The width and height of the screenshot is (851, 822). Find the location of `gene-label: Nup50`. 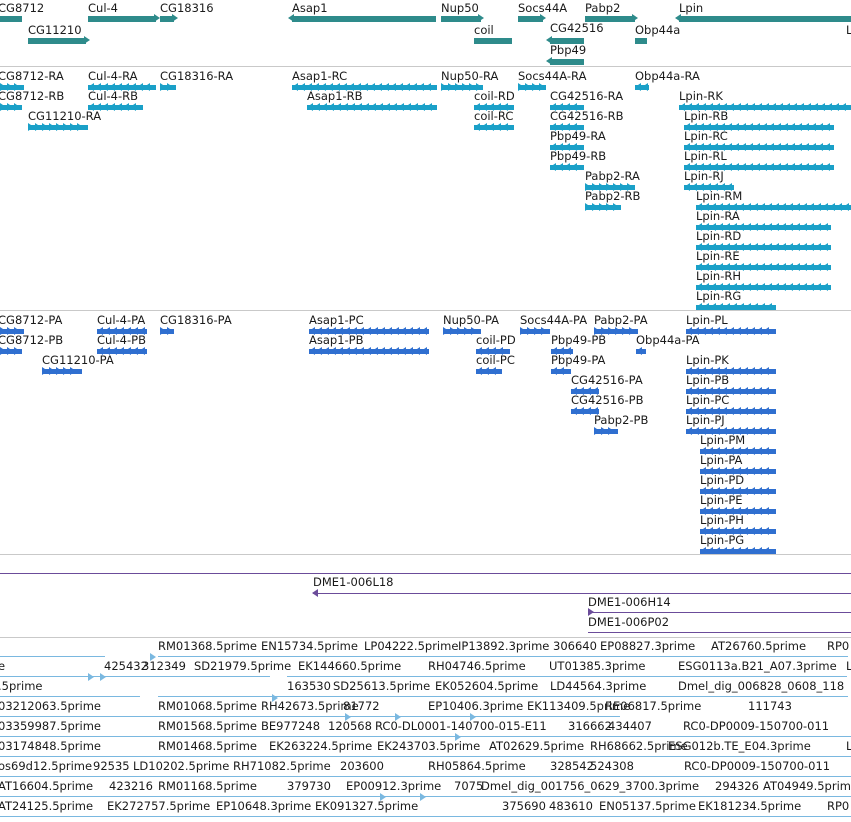

gene-label: Nup50 is located at coordinates (460, 8).